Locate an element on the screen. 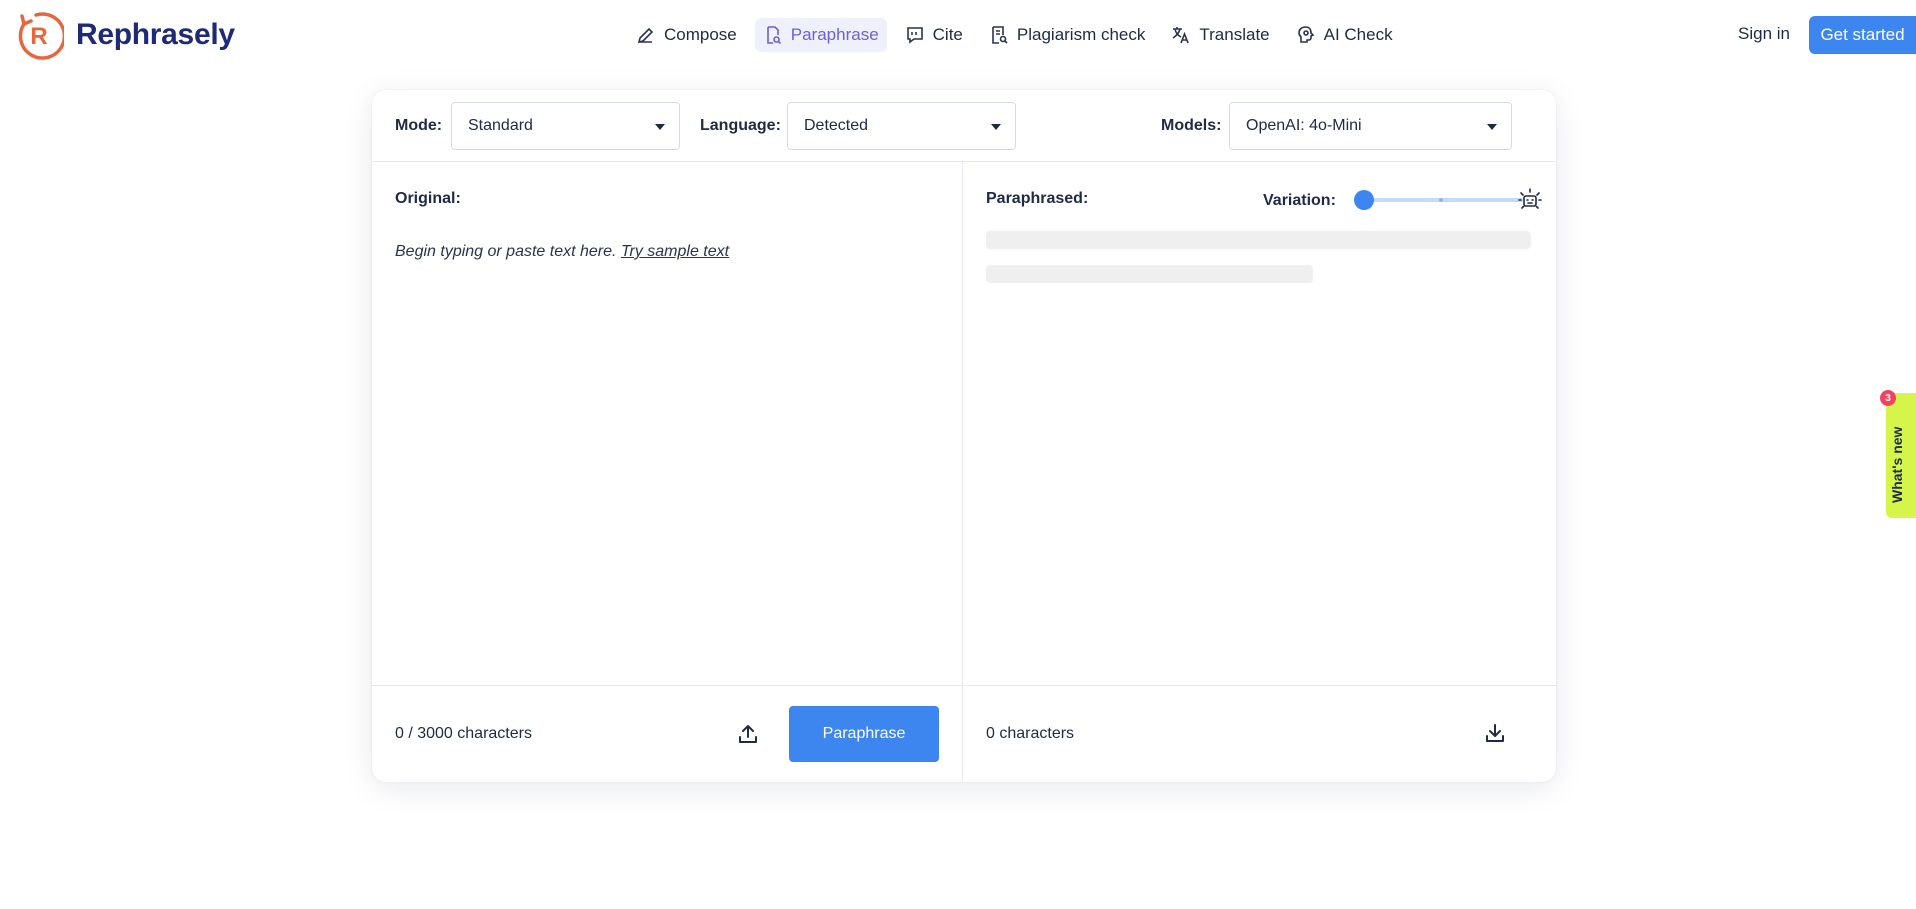  quote-bubble-icon is located at coordinates (914, 35).